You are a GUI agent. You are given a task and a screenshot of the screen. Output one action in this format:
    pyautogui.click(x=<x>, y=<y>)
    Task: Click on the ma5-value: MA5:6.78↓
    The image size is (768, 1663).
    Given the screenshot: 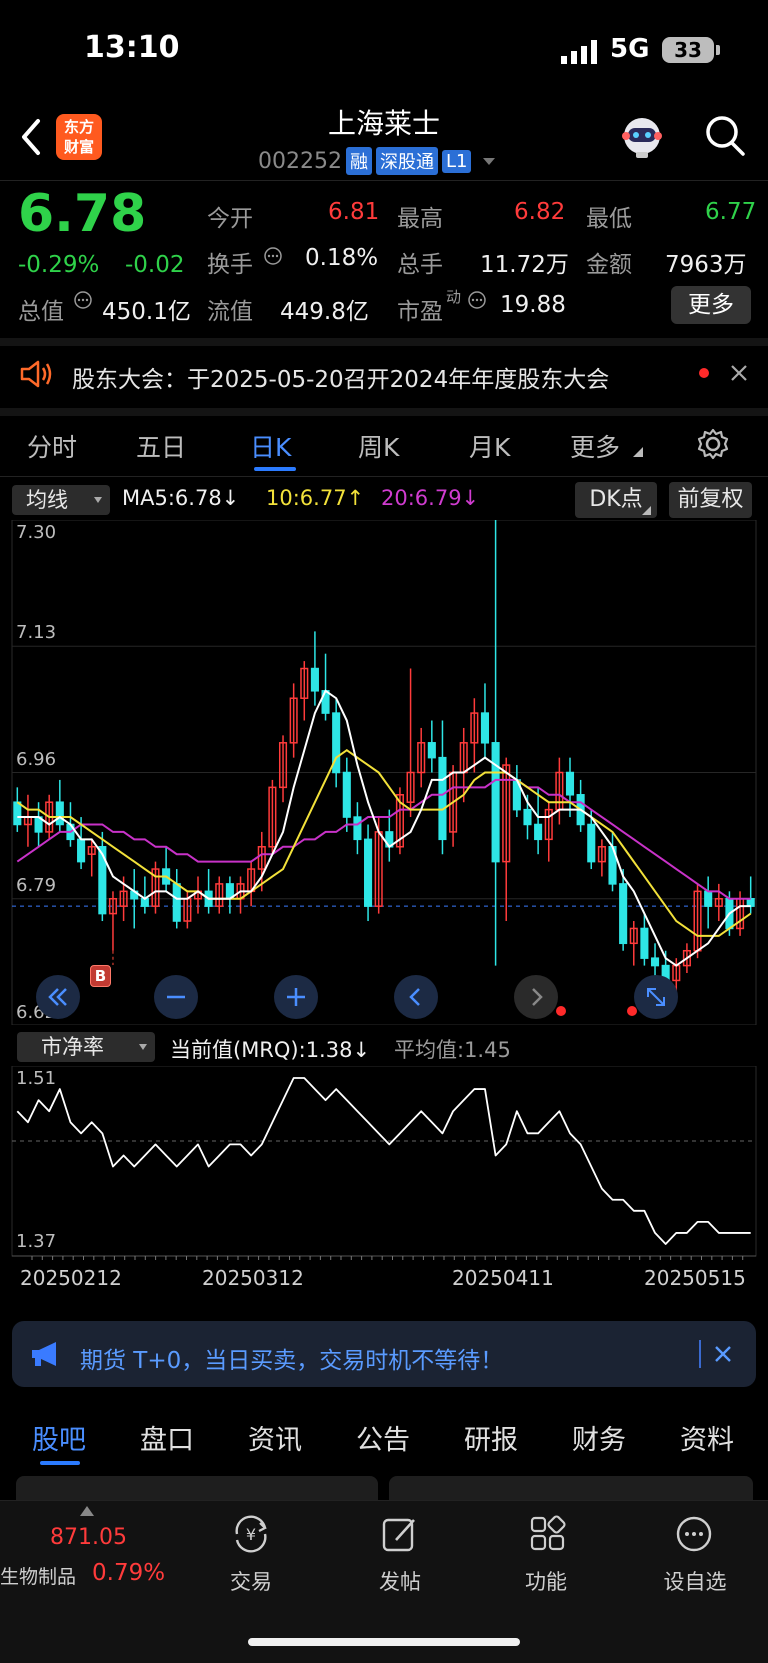 What is the action you would take?
    pyautogui.click(x=181, y=498)
    